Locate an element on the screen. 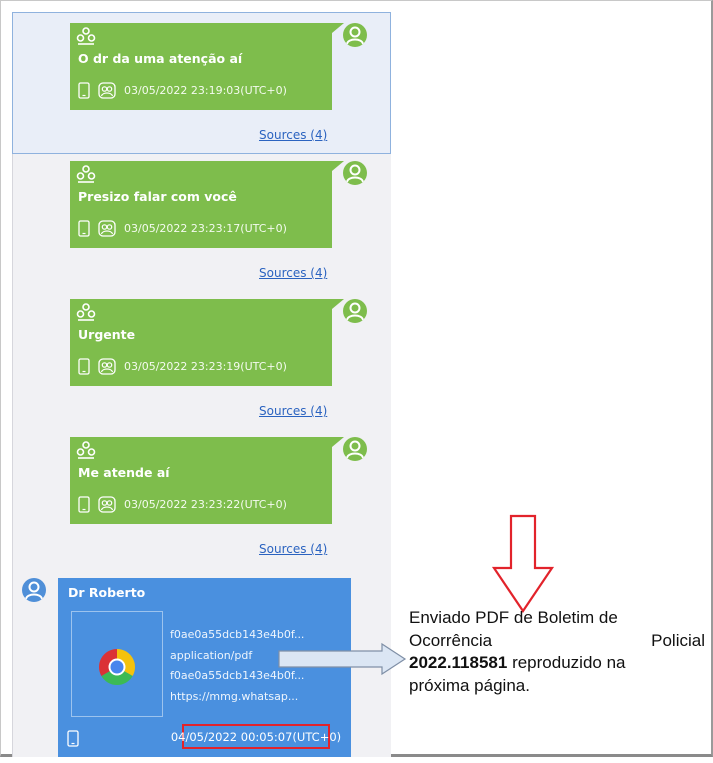 The image size is (713, 763). message-text: Me atende aí is located at coordinates (124, 472).